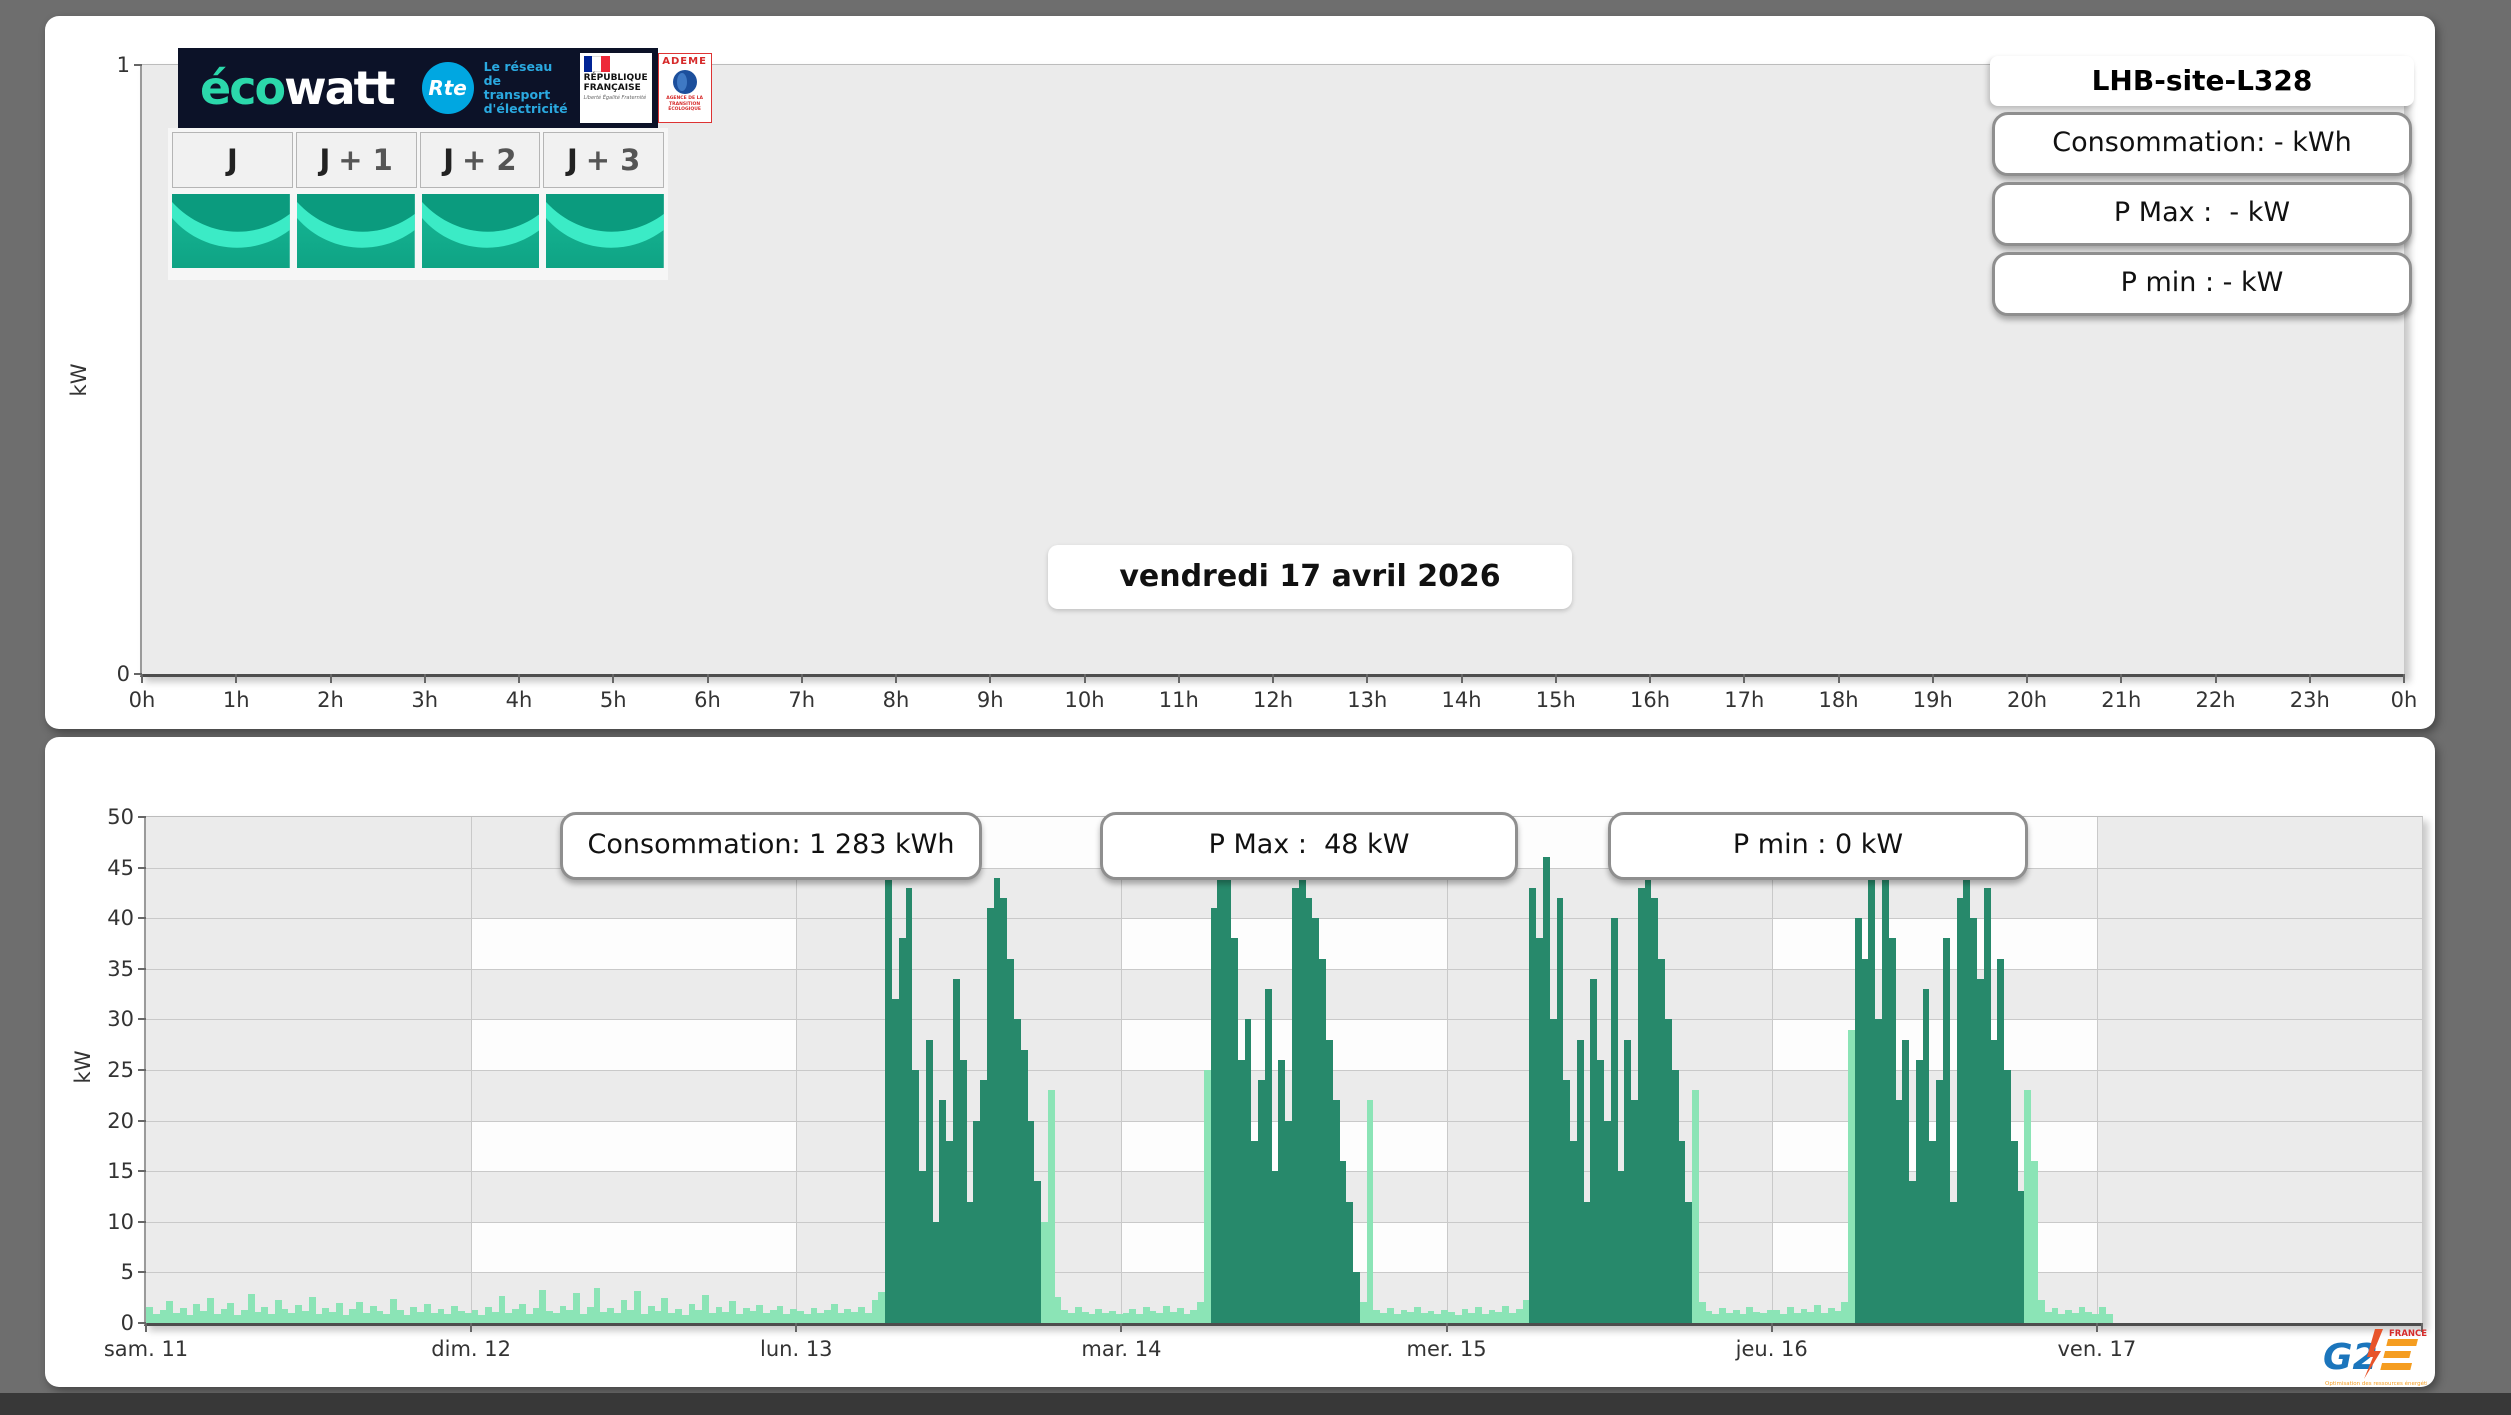  I want to click on republique-francaise-text: RÉPUBLIQUE FRANÇAISE, so click(615, 83).